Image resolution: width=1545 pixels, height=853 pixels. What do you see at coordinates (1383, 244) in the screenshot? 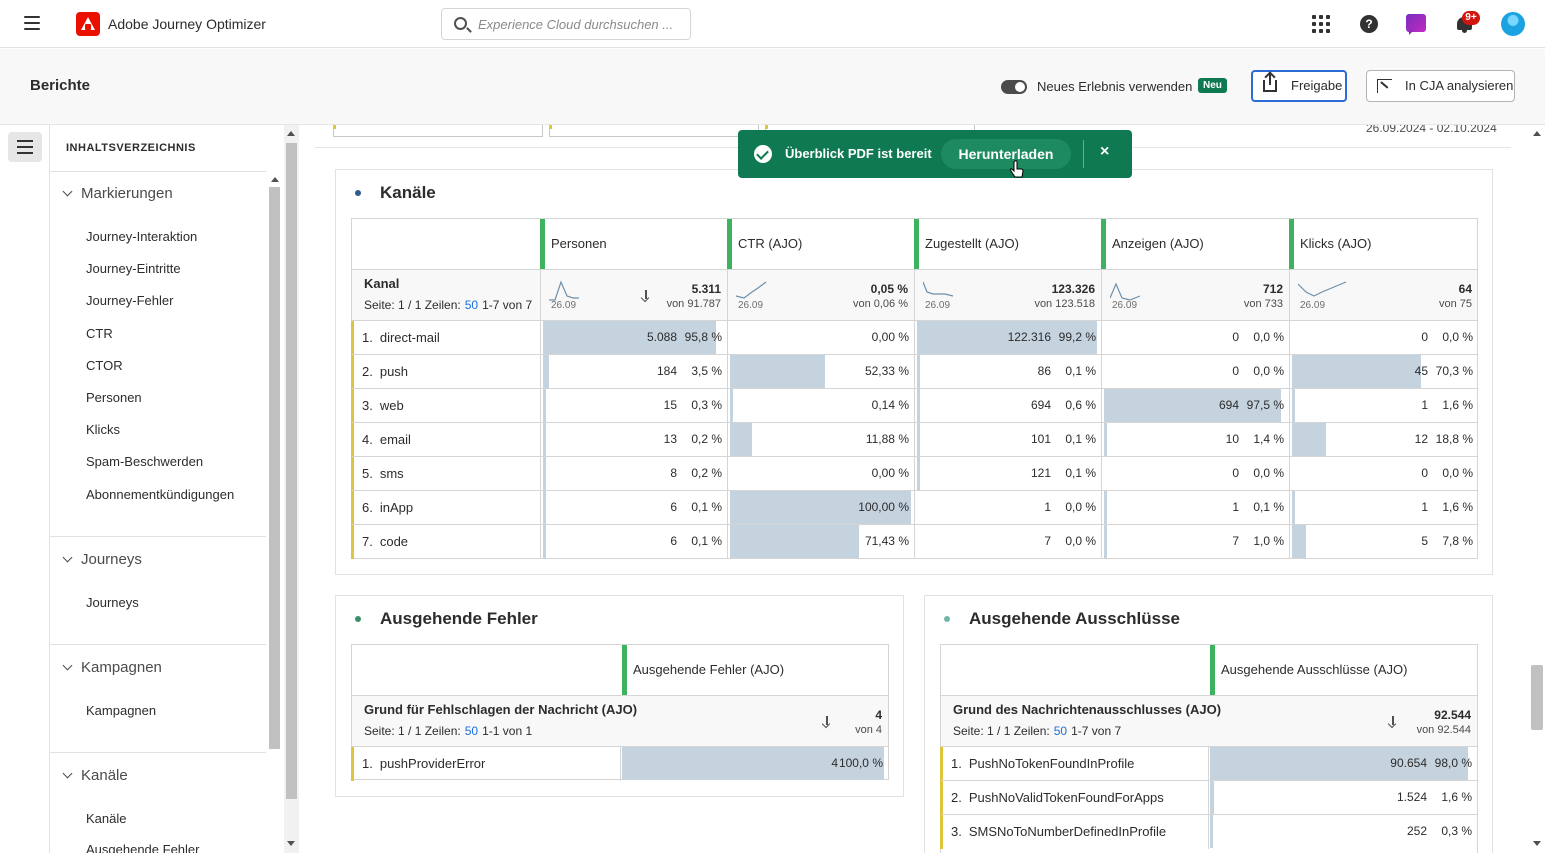
I see `column-header: Klicks (AJO)` at bounding box center [1383, 244].